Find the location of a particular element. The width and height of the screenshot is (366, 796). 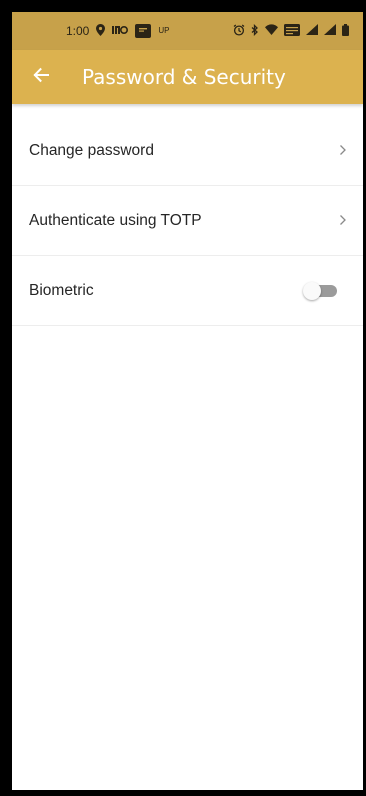

status-time: 1:00 is located at coordinates (78, 31).